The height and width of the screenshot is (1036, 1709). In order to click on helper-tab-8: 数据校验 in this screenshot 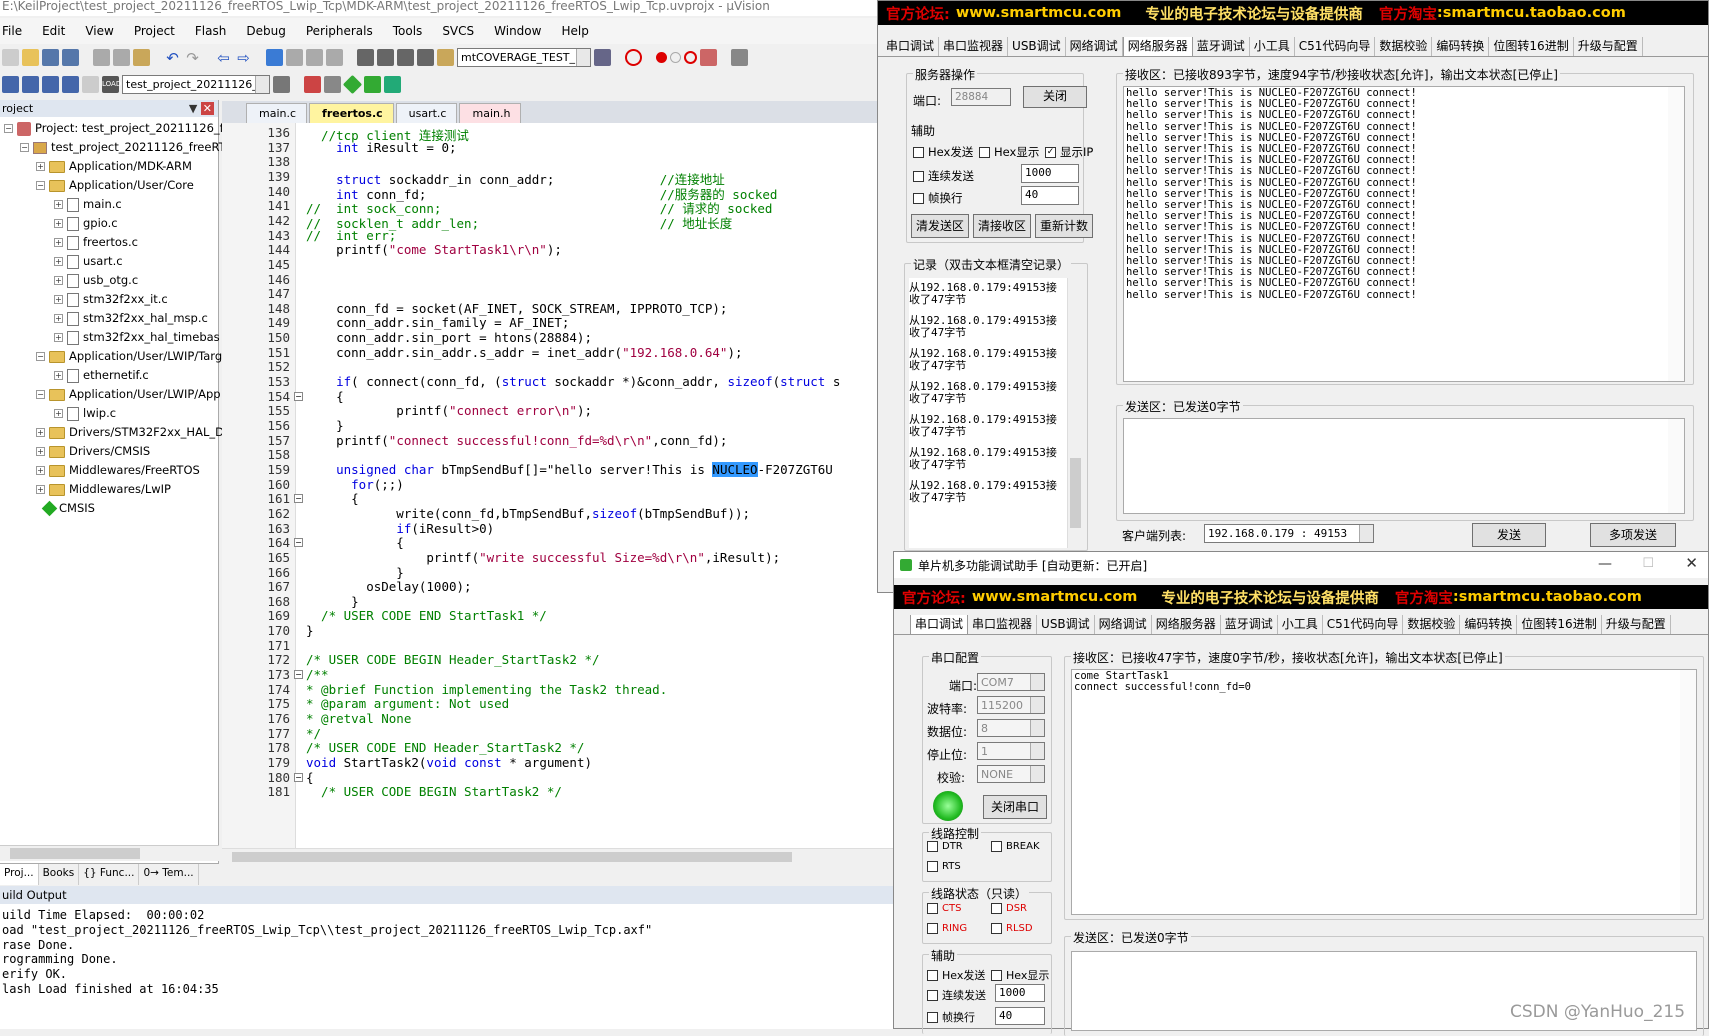, I will do `click(1404, 46)`.